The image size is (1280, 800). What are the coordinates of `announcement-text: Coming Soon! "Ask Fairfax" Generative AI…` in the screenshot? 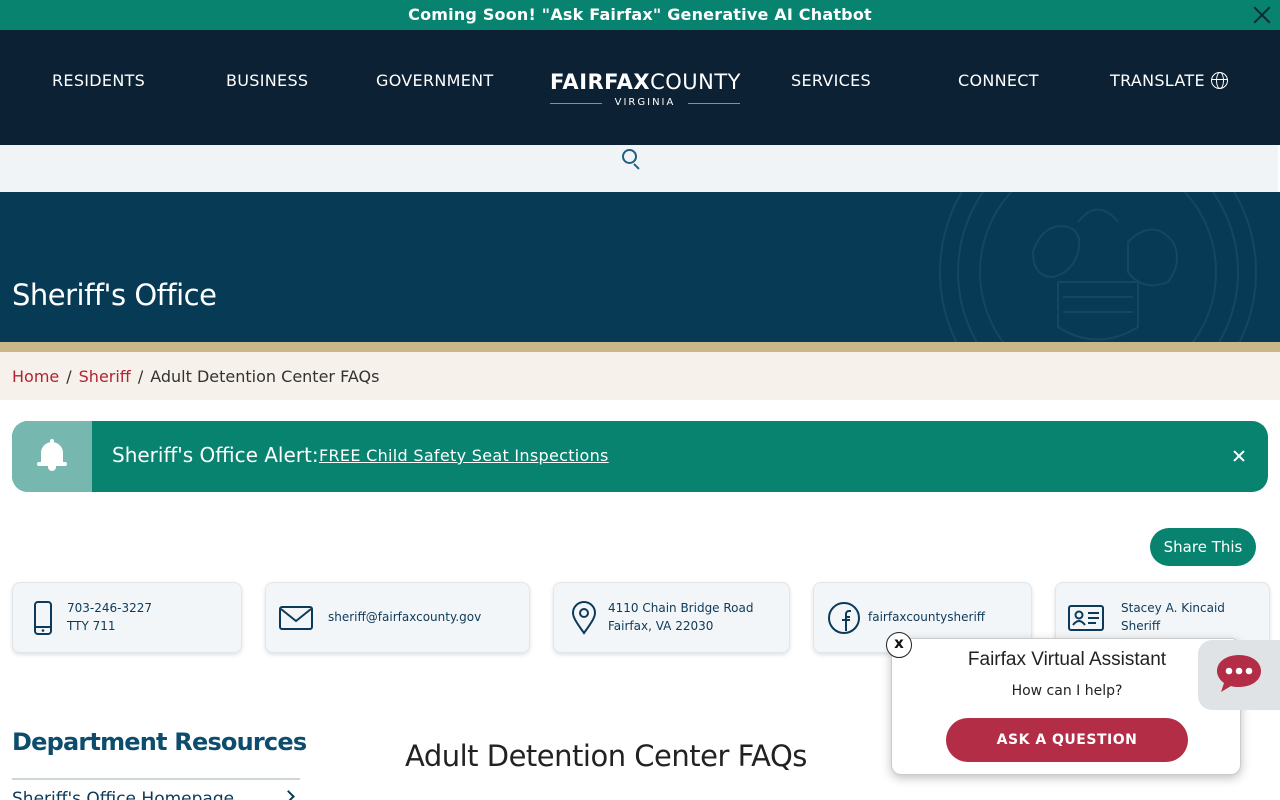 It's located at (640, 14).